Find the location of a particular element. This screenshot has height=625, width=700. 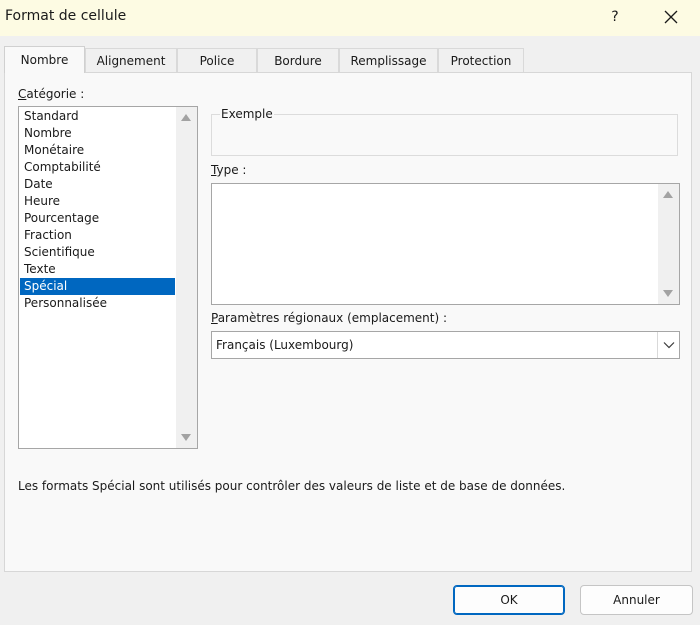

locale-label: Paramètres régionaux (emplacement) : is located at coordinates (329, 318).